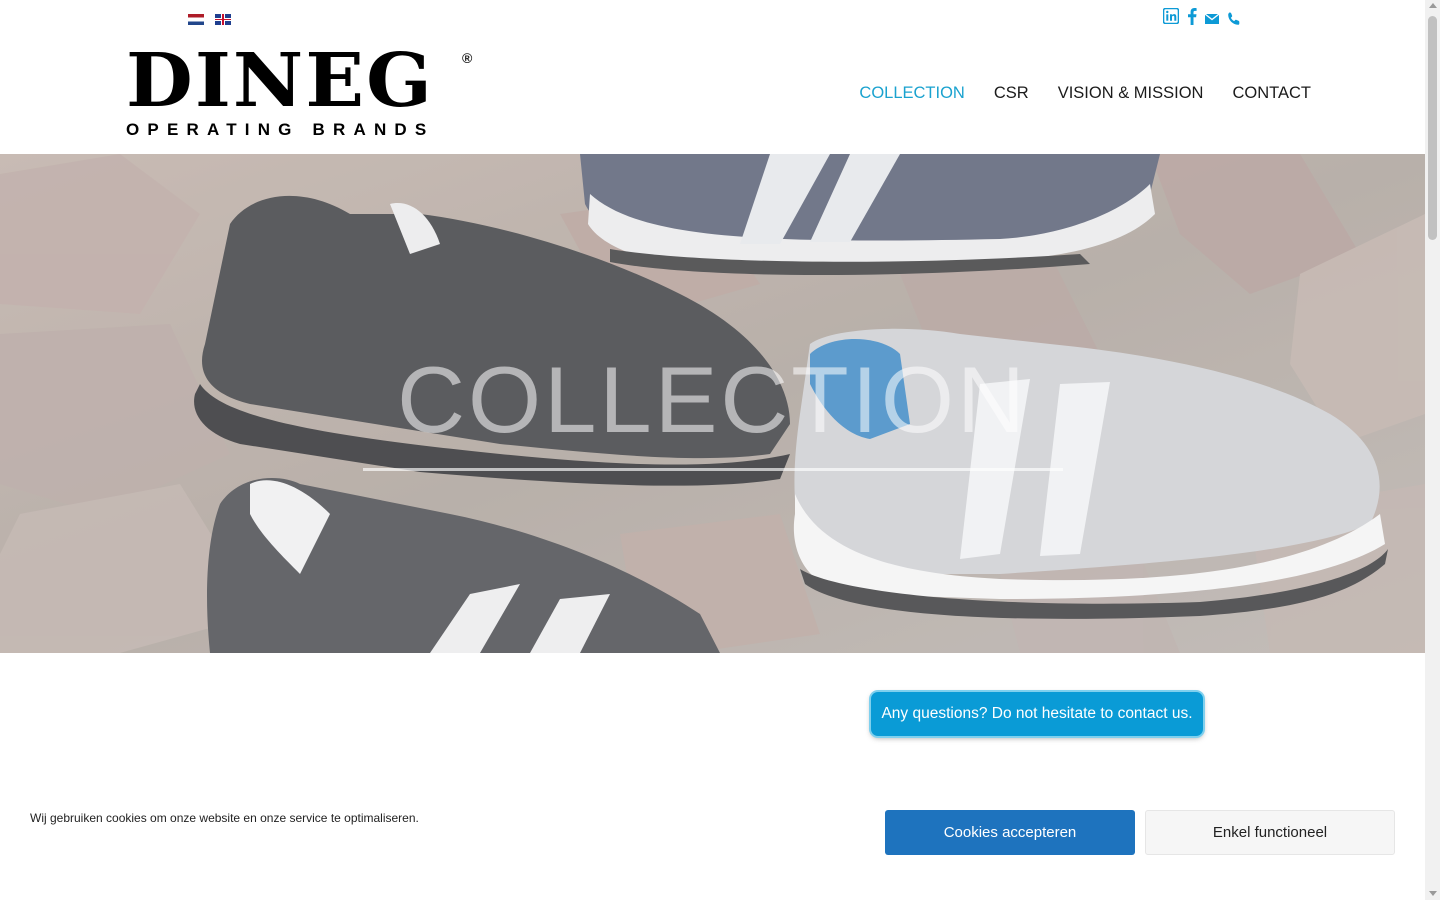 This screenshot has height=900, width=1440. Describe the element at coordinates (1433, 893) in the screenshot. I see `scroll-down-arrow-icon` at that location.